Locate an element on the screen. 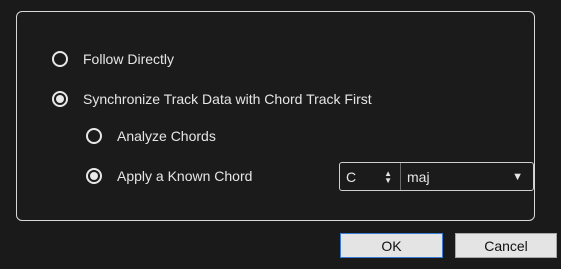 The height and width of the screenshot is (269, 561). radio-label: Analyze Chords is located at coordinates (166, 136).